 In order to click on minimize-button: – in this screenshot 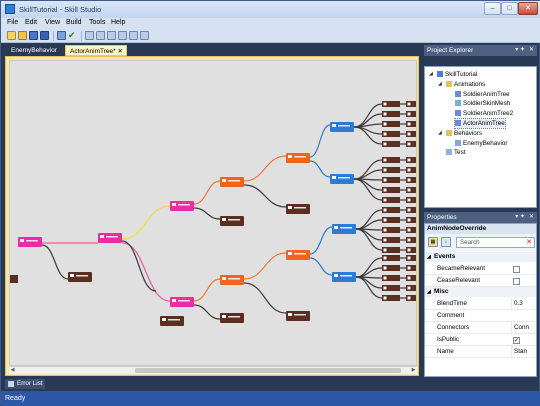, I will do `click(492, 8)`.